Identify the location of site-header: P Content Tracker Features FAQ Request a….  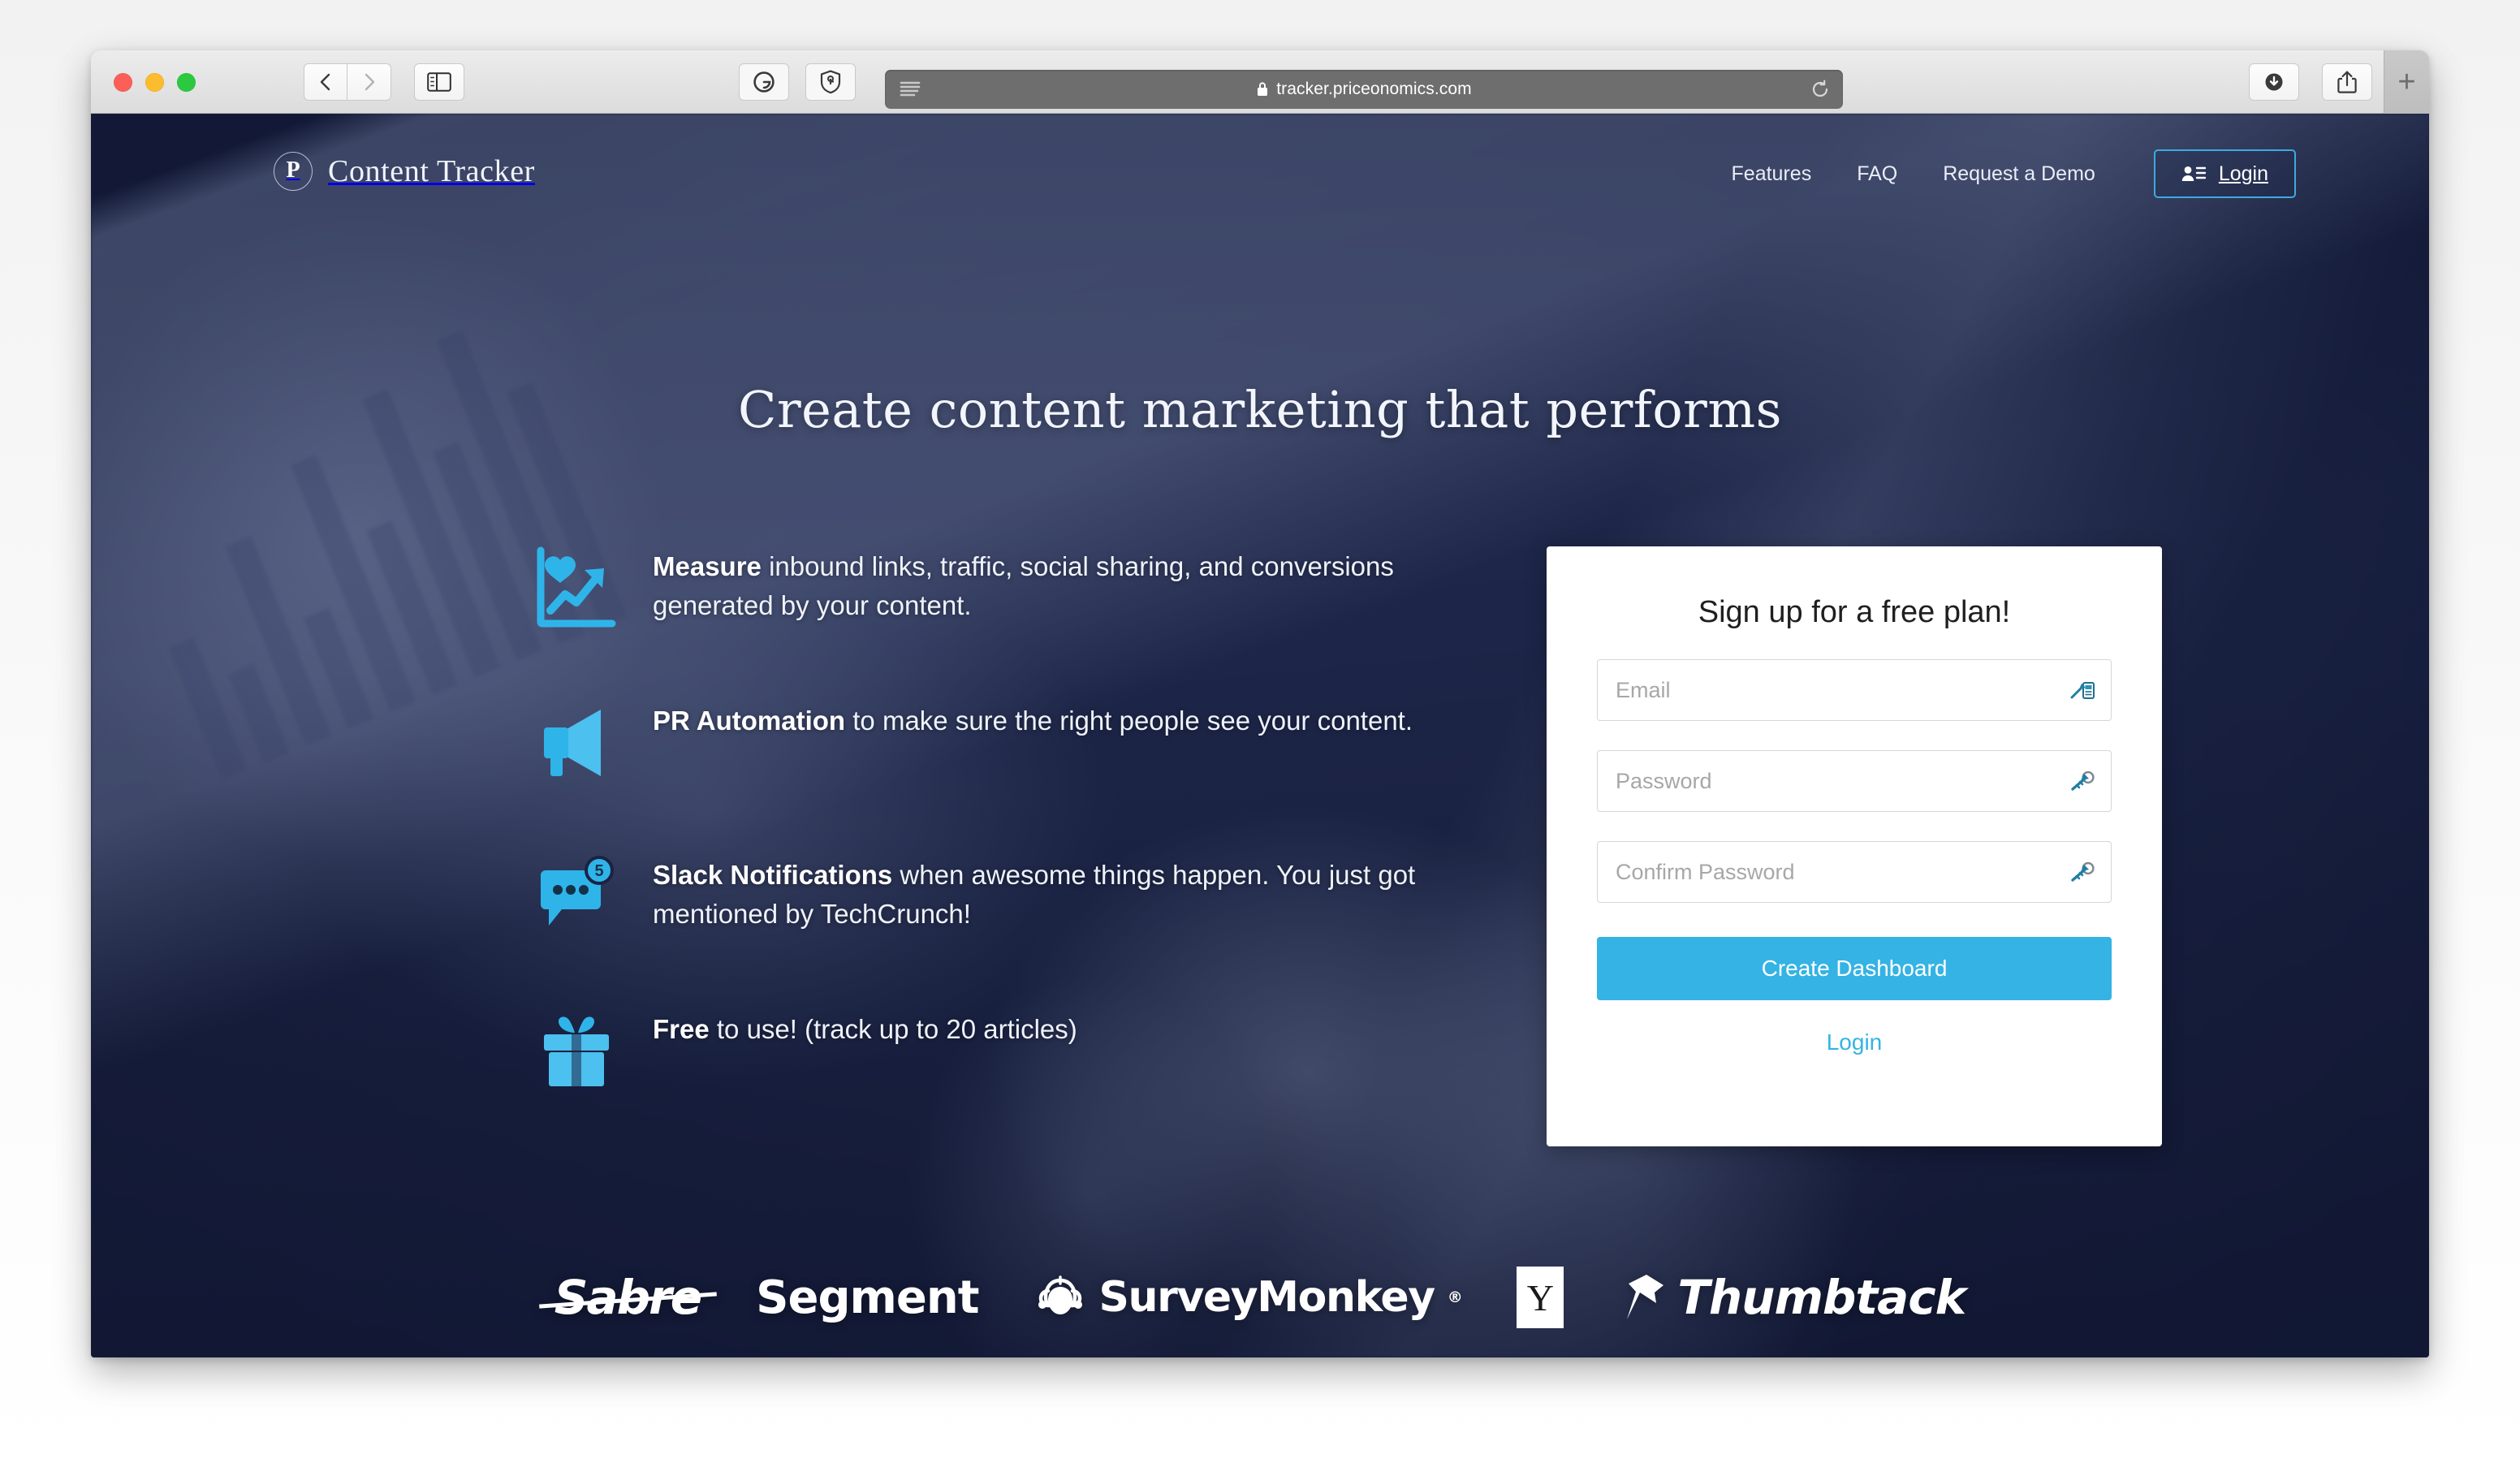
(1260, 166).